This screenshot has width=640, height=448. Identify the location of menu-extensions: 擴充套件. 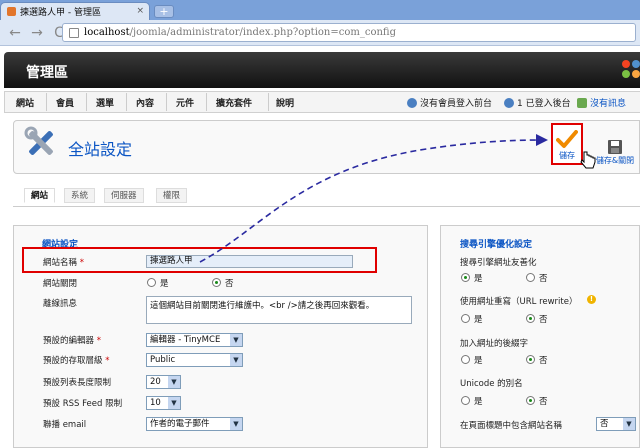
(234, 102).